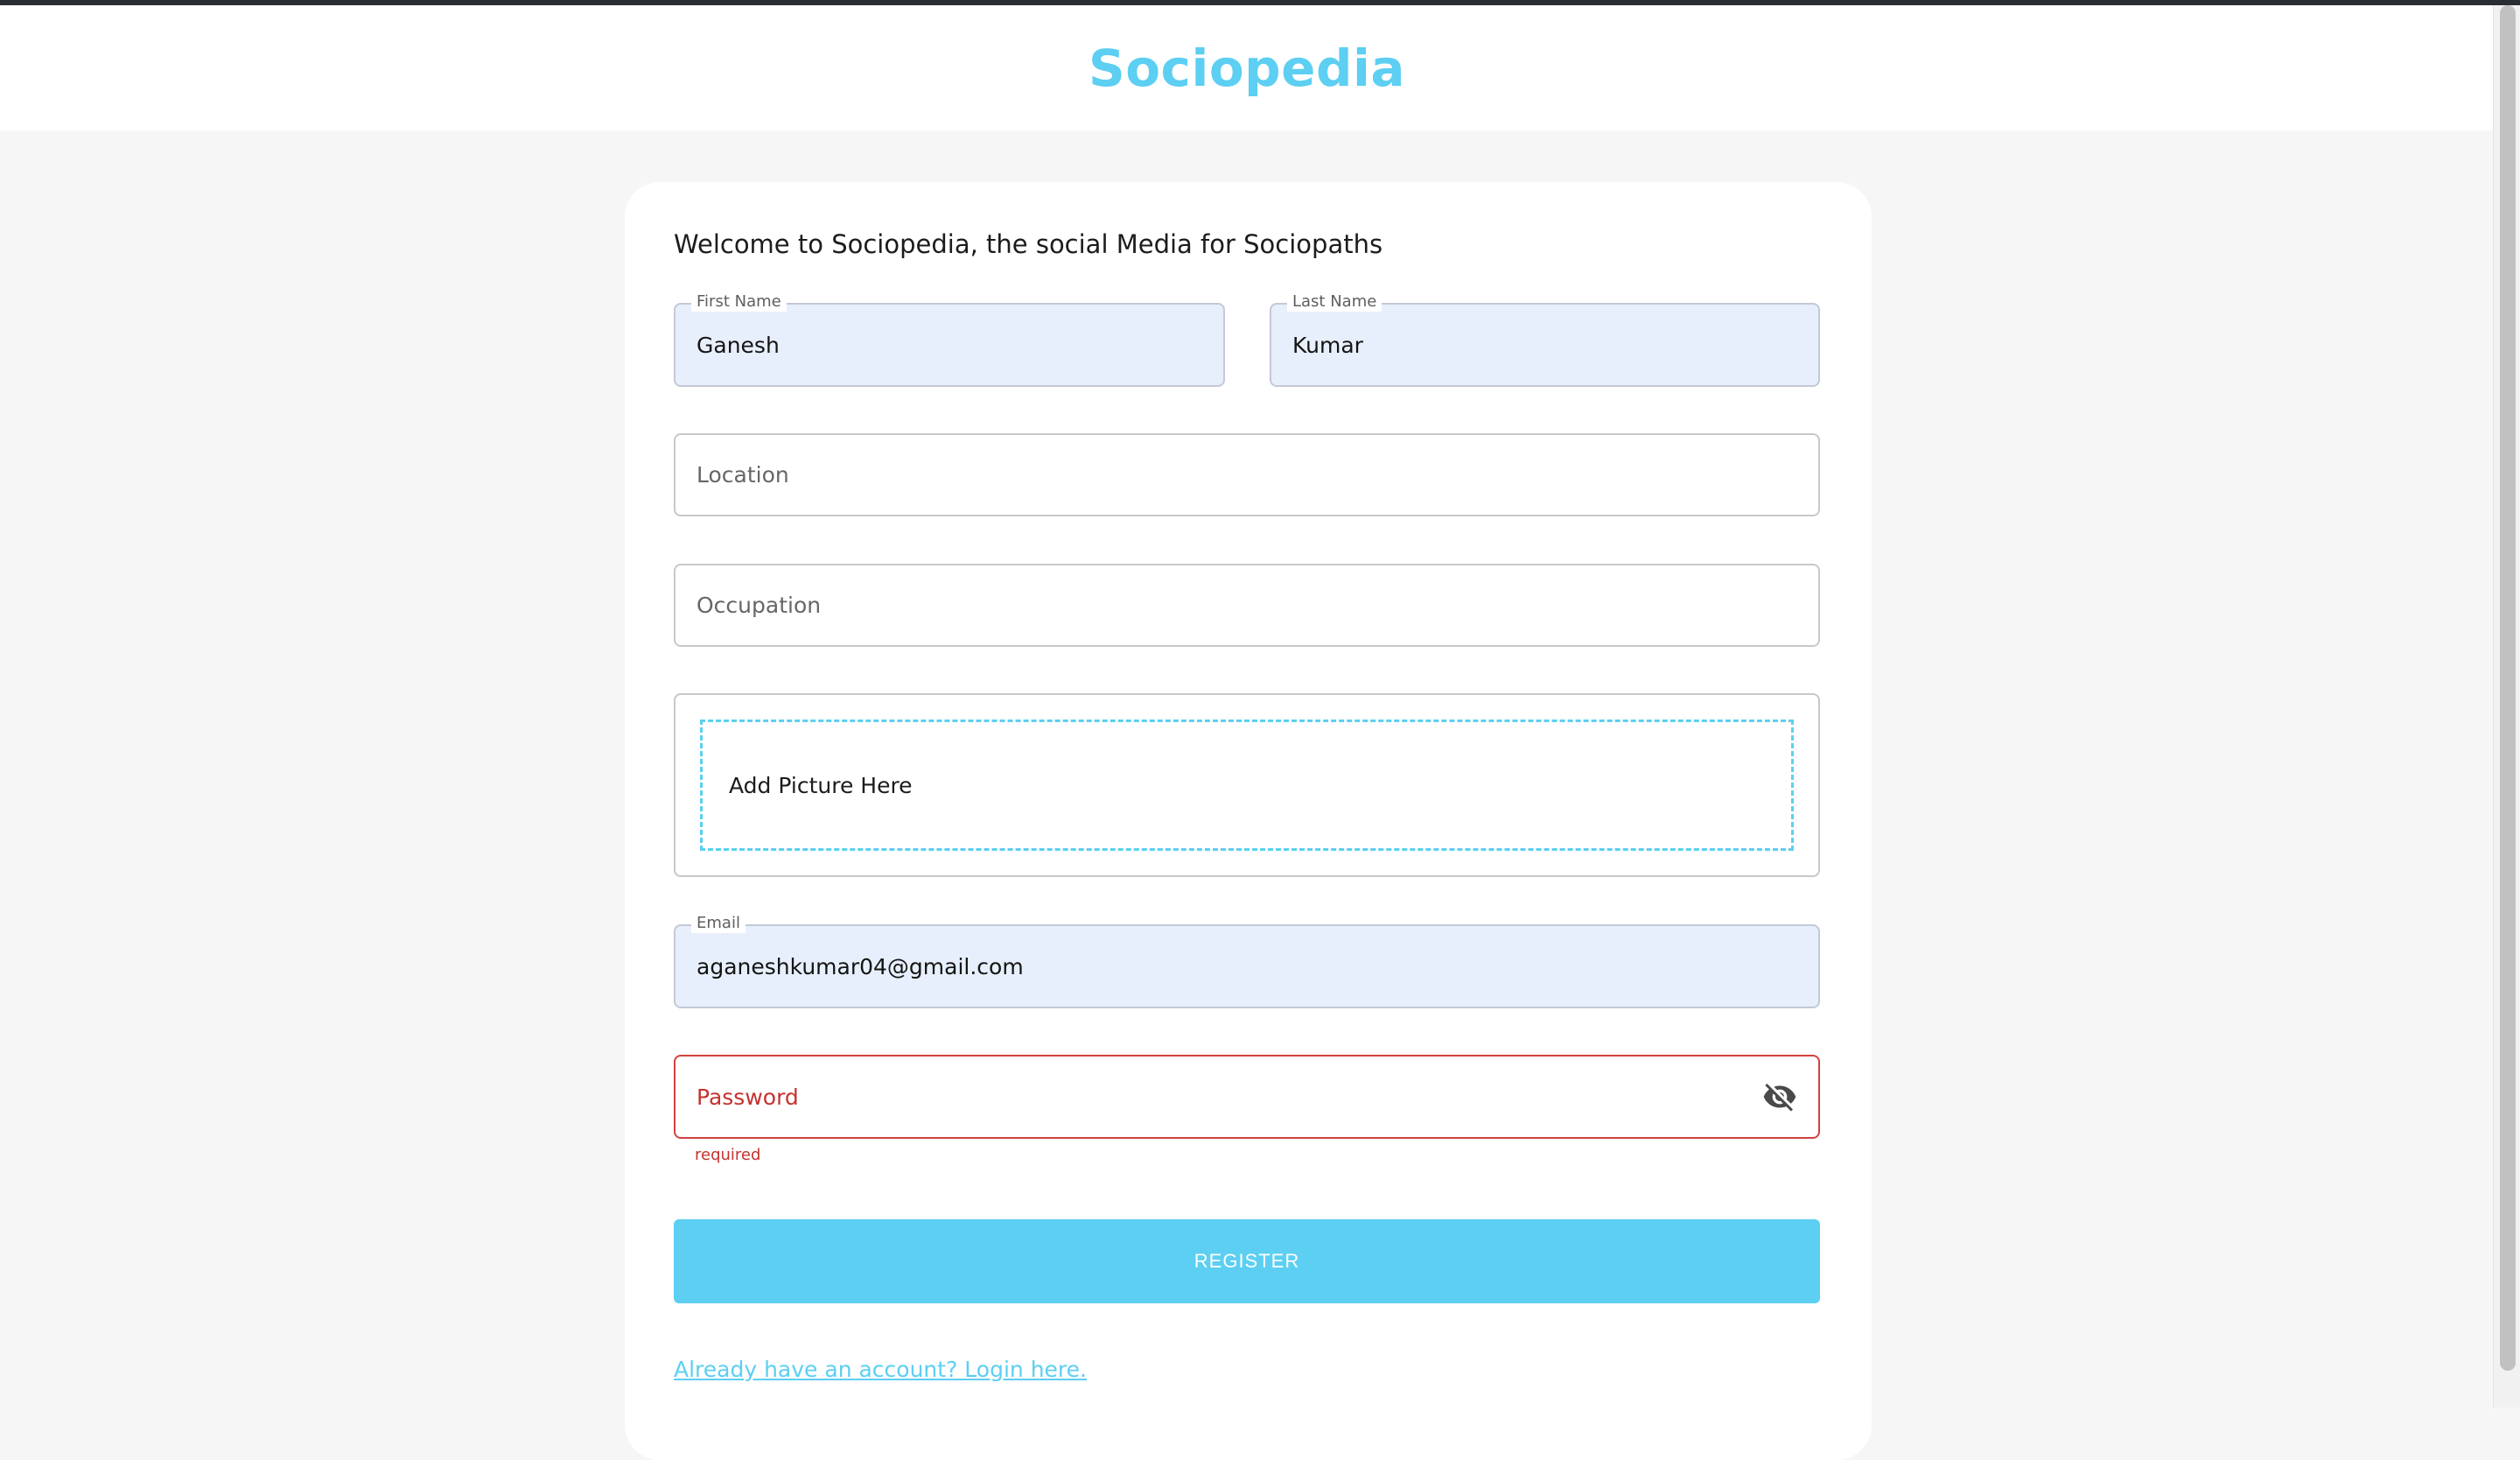  What do you see at coordinates (747, 1097) in the screenshot?
I see `password-placeholder: Password` at bounding box center [747, 1097].